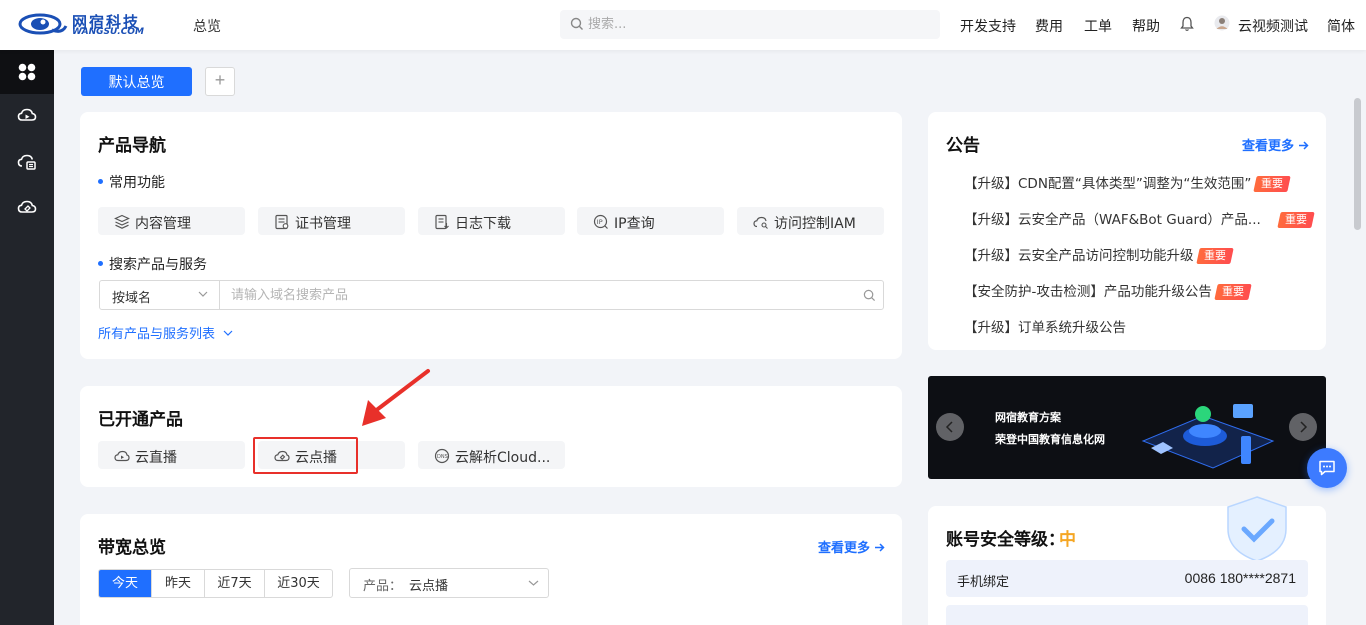  What do you see at coordinates (207, 26) in the screenshot?
I see `nav-overview: 总览` at bounding box center [207, 26].